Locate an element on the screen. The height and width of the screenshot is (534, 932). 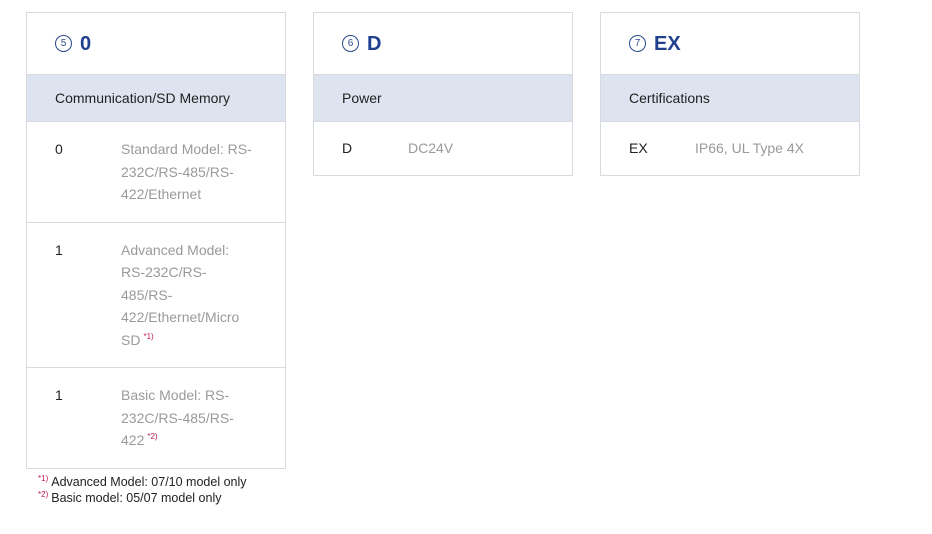
footnote: *1) Advanced Model: 07/10 model only is located at coordinates (142, 482).